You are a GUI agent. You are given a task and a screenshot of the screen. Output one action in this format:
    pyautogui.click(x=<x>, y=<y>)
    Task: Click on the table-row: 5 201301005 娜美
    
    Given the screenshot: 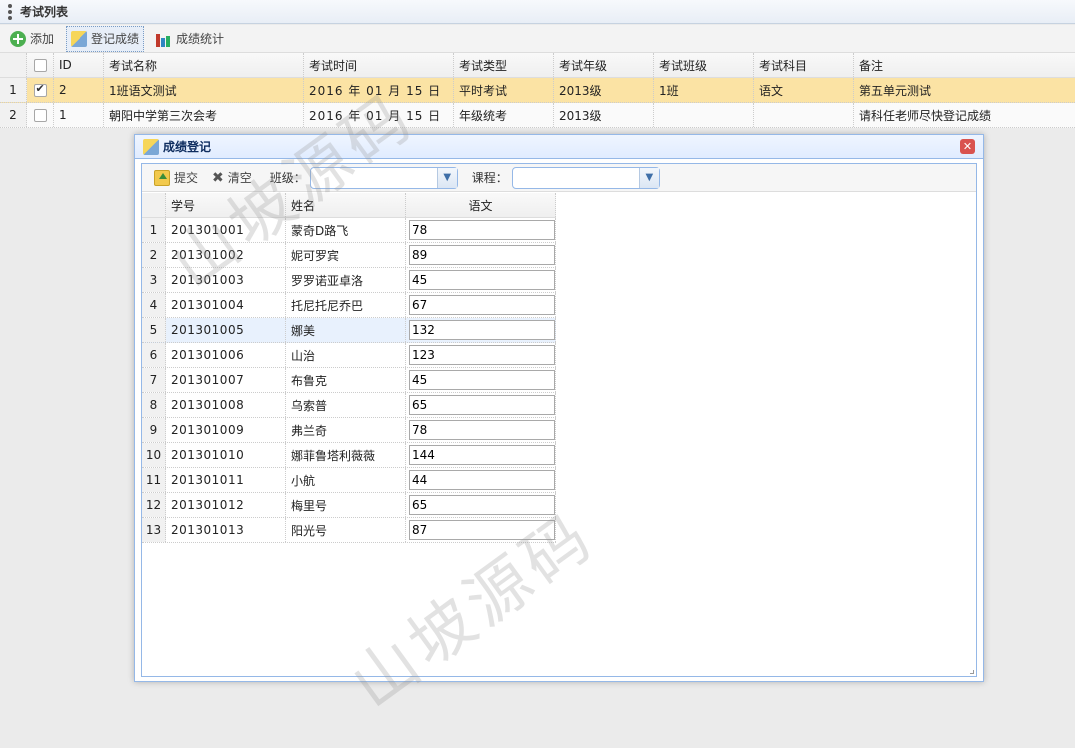 What is the action you would take?
    pyautogui.click(x=349, y=330)
    